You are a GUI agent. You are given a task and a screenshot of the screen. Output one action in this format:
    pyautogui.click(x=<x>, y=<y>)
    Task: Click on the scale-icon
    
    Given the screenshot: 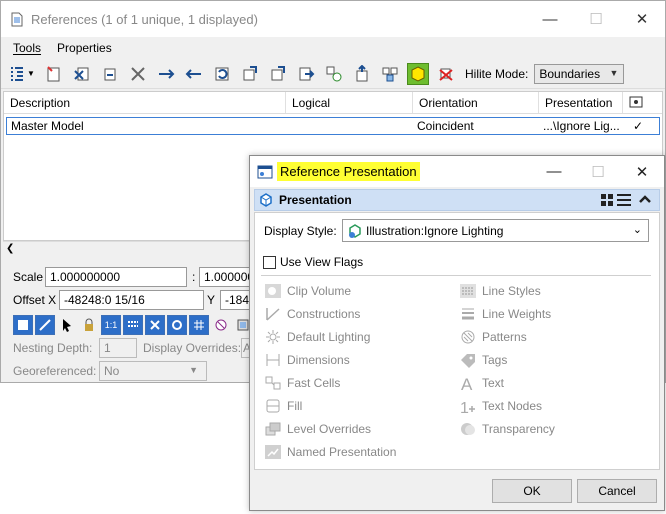 What is the action you would take?
    pyautogui.click(x=250, y=74)
    